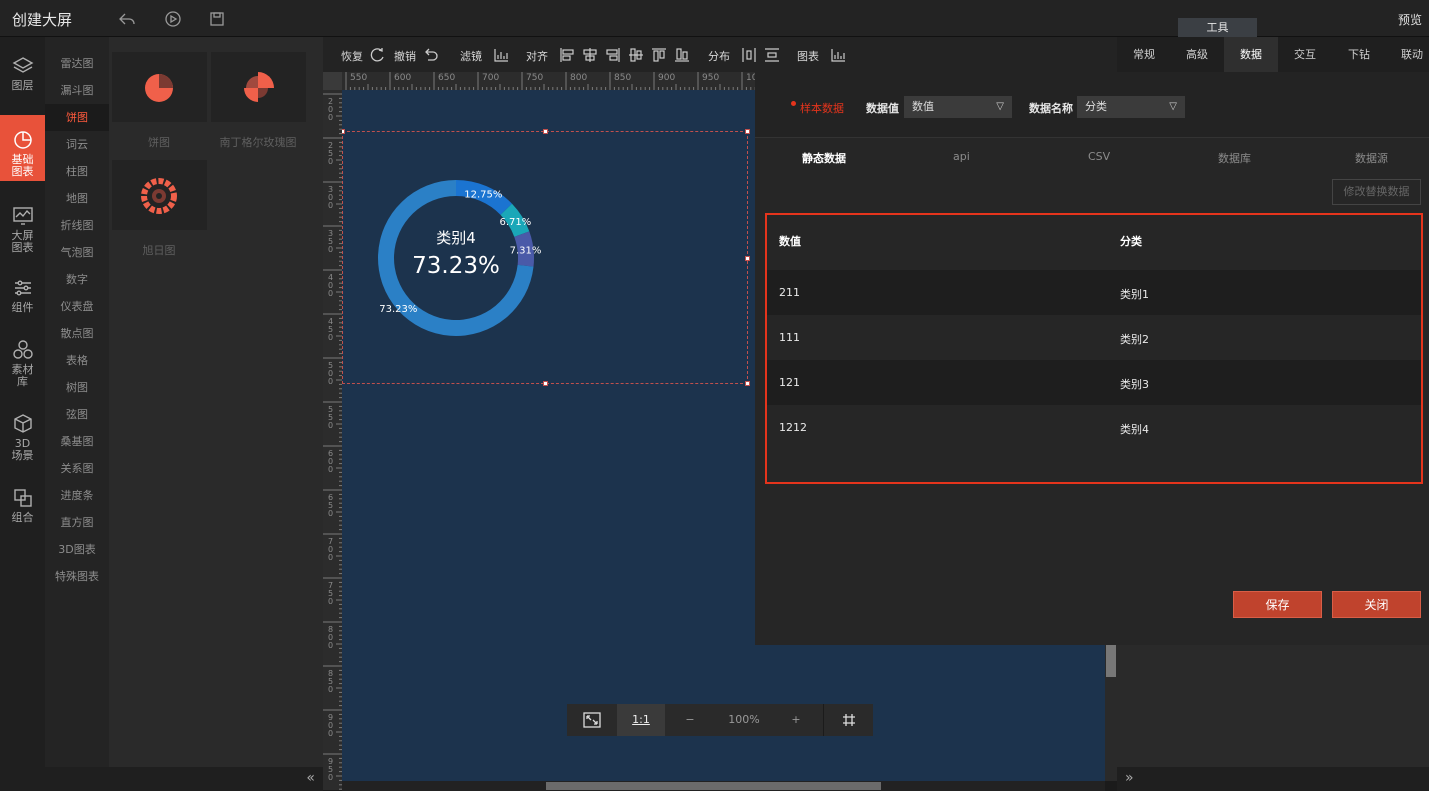 The width and height of the screenshot is (1429, 791). I want to click on category-item: 直方图, so click(77, 522).